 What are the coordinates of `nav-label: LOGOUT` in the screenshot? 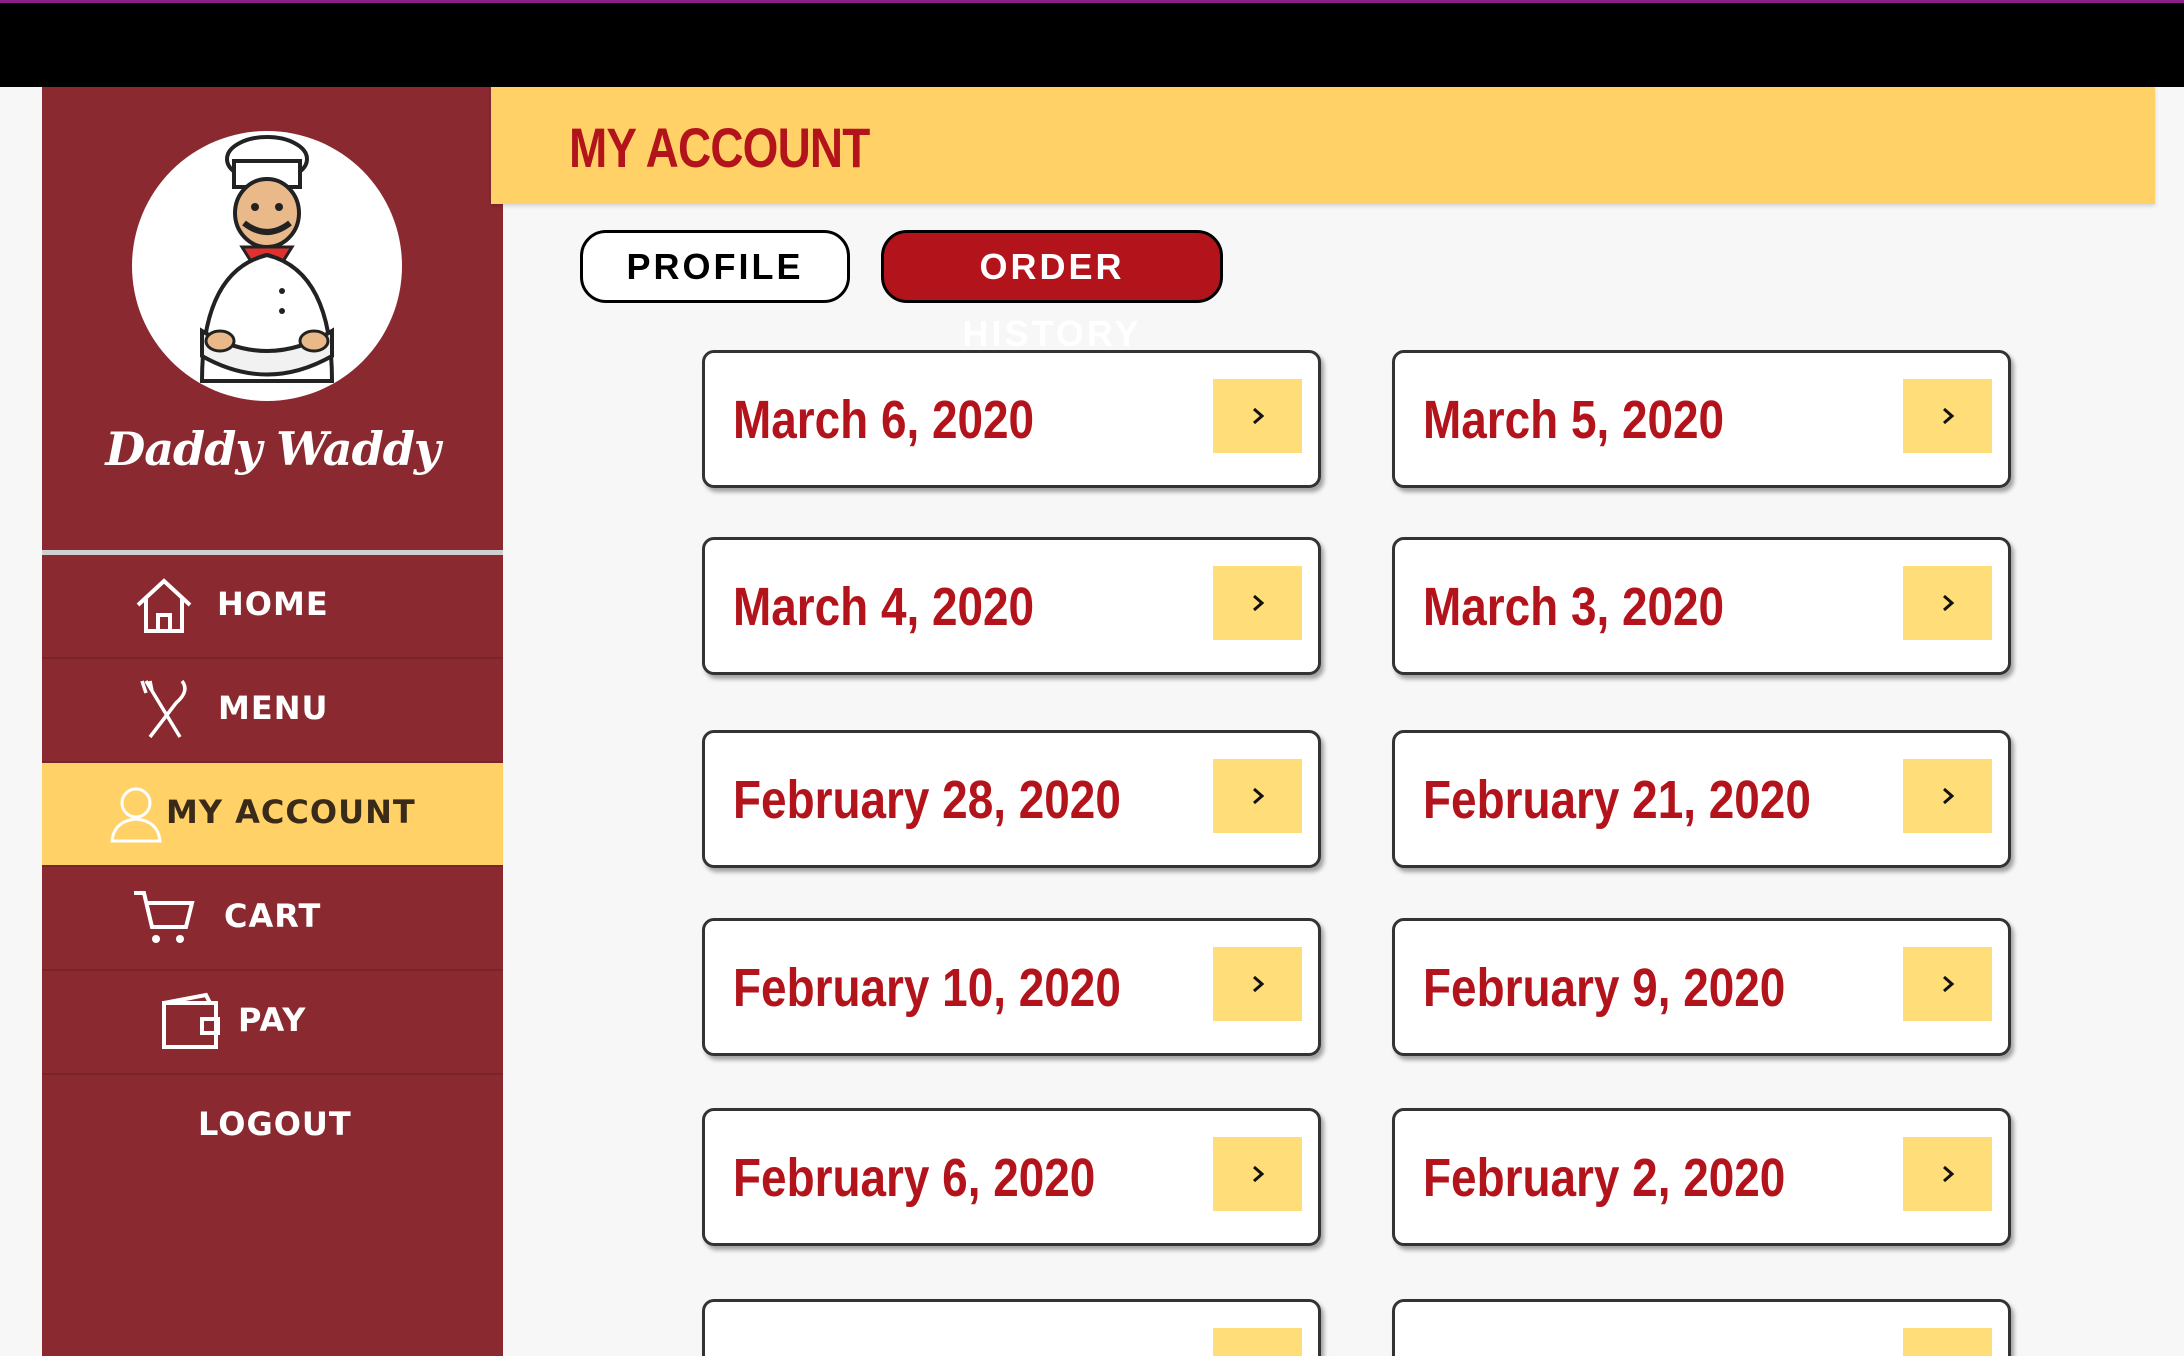 It's located at (275, 1124).